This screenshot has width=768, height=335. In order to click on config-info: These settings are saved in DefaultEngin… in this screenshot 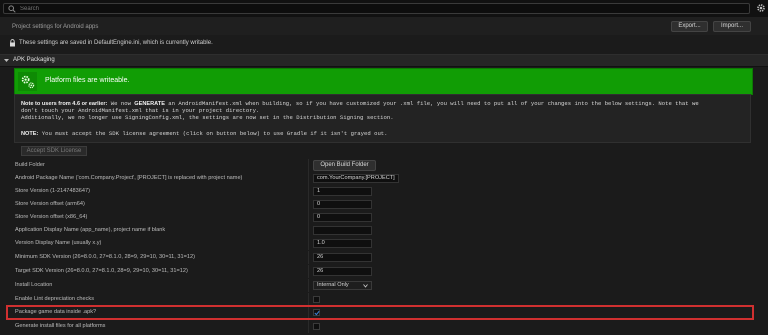, I will do `click(384, 43)`.